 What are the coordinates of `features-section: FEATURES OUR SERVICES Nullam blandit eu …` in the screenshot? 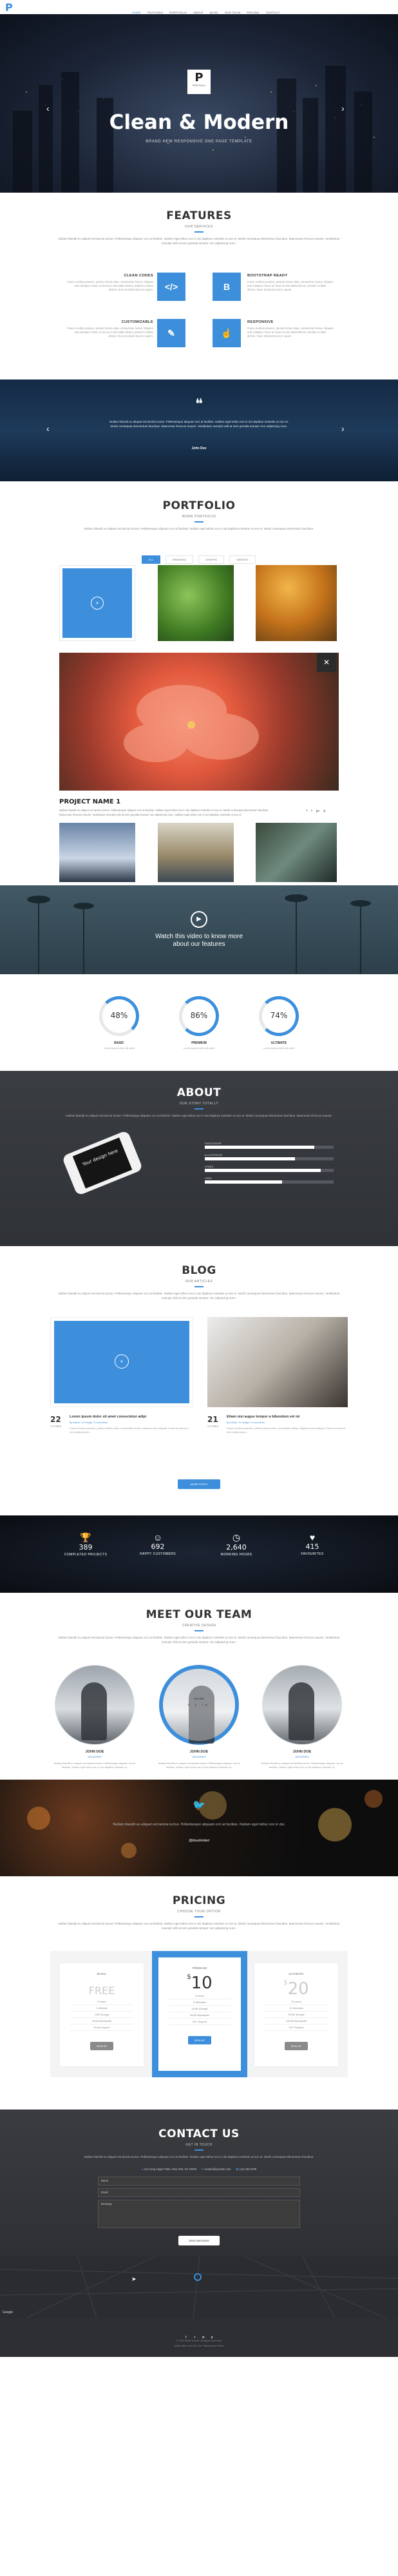 It's located at (199, 286).